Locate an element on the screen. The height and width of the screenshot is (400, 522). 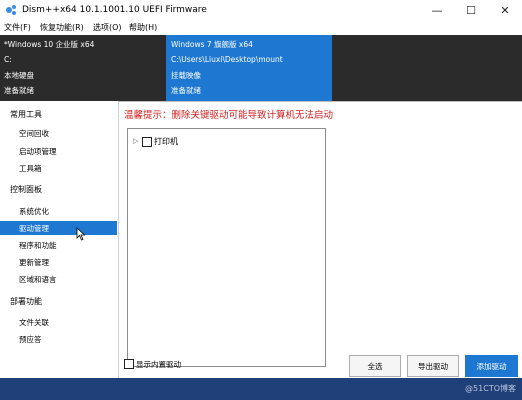
show-builtin-label: 显示内置驱动 is located at coordinates (158, 364).